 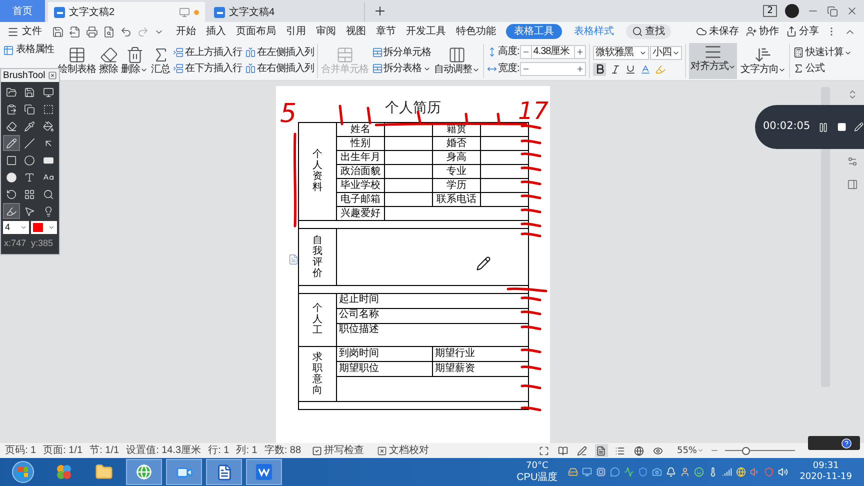 What do you see at coordinates (741, 472) in the screenshot?
I see `globe-icon` at bounding box center [741, 472].